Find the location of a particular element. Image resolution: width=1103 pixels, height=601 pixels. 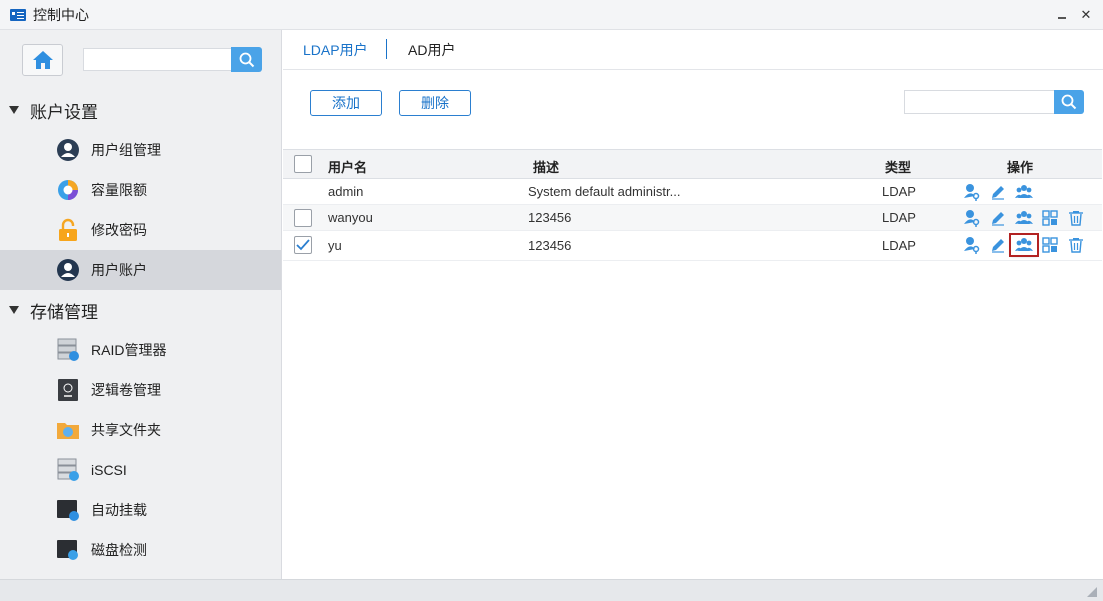

tab-bar: LDAP用户 AD用户 is located at coordinates (693, 50).